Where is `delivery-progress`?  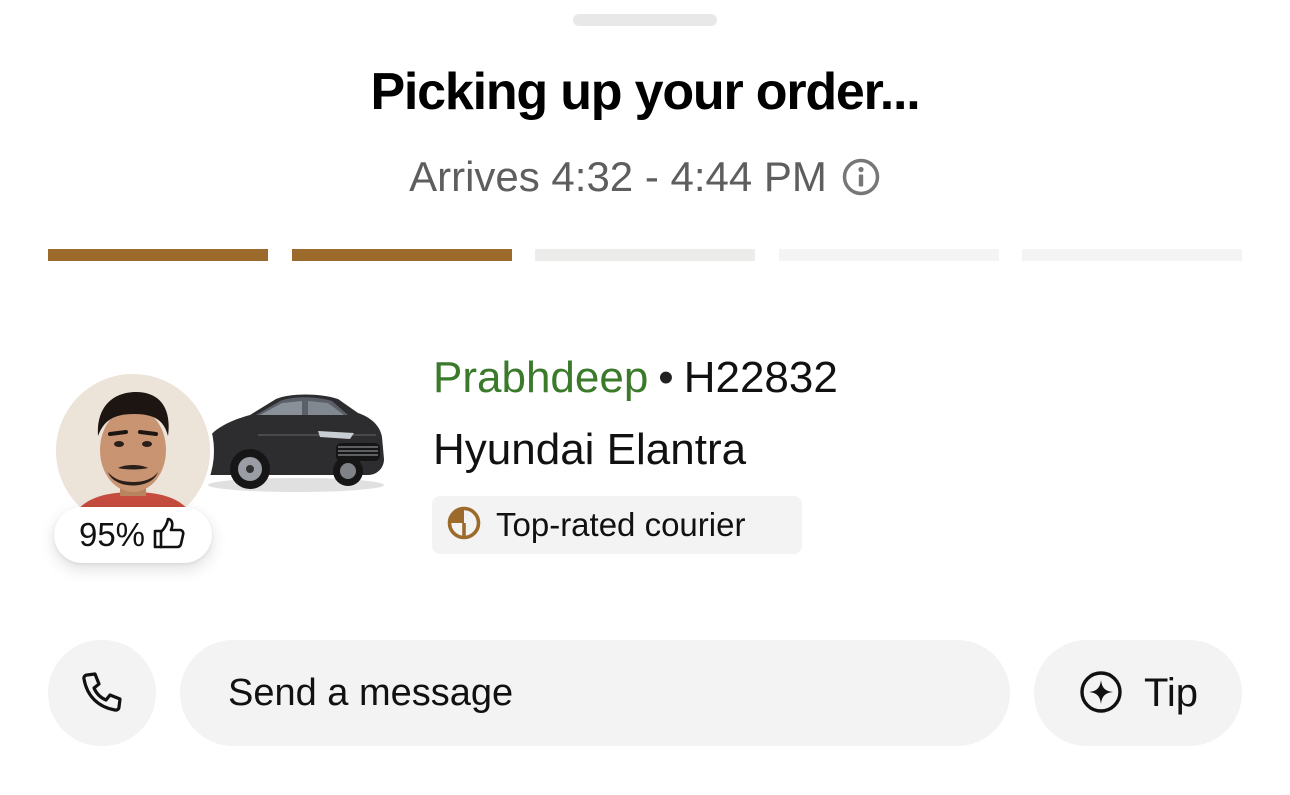
delivery-progress is located at coordinates (645, 255).